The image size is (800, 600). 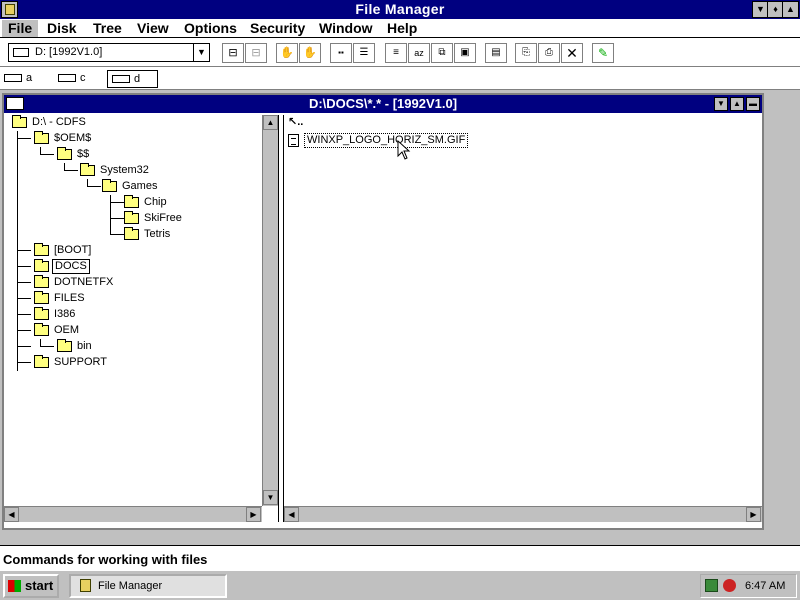 I want to click on run-button: ✎, so click(x=603, y=53).